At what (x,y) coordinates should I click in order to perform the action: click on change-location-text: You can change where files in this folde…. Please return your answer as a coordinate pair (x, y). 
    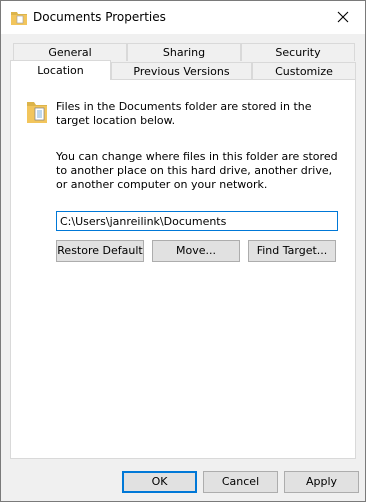
    Looking at the image, I should click on (197, 170).